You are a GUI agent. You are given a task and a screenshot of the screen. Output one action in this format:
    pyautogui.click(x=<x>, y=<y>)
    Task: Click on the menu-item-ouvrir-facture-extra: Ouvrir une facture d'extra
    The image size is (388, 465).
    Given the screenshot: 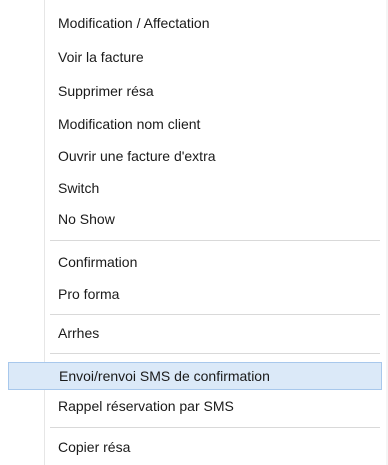 What is the action you would take?
    pyautogui.click(x=219, y=156)
    